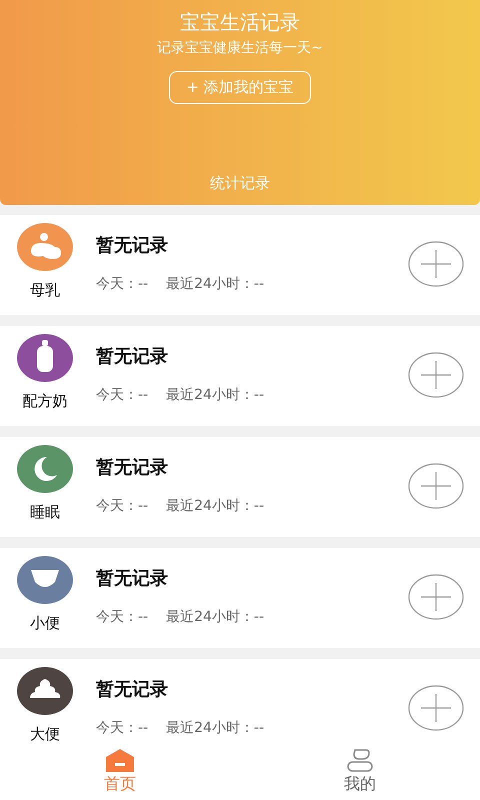 This screenshot has height=800, width=480. I want to click on nav-tab: 首页, so click(120, 774).